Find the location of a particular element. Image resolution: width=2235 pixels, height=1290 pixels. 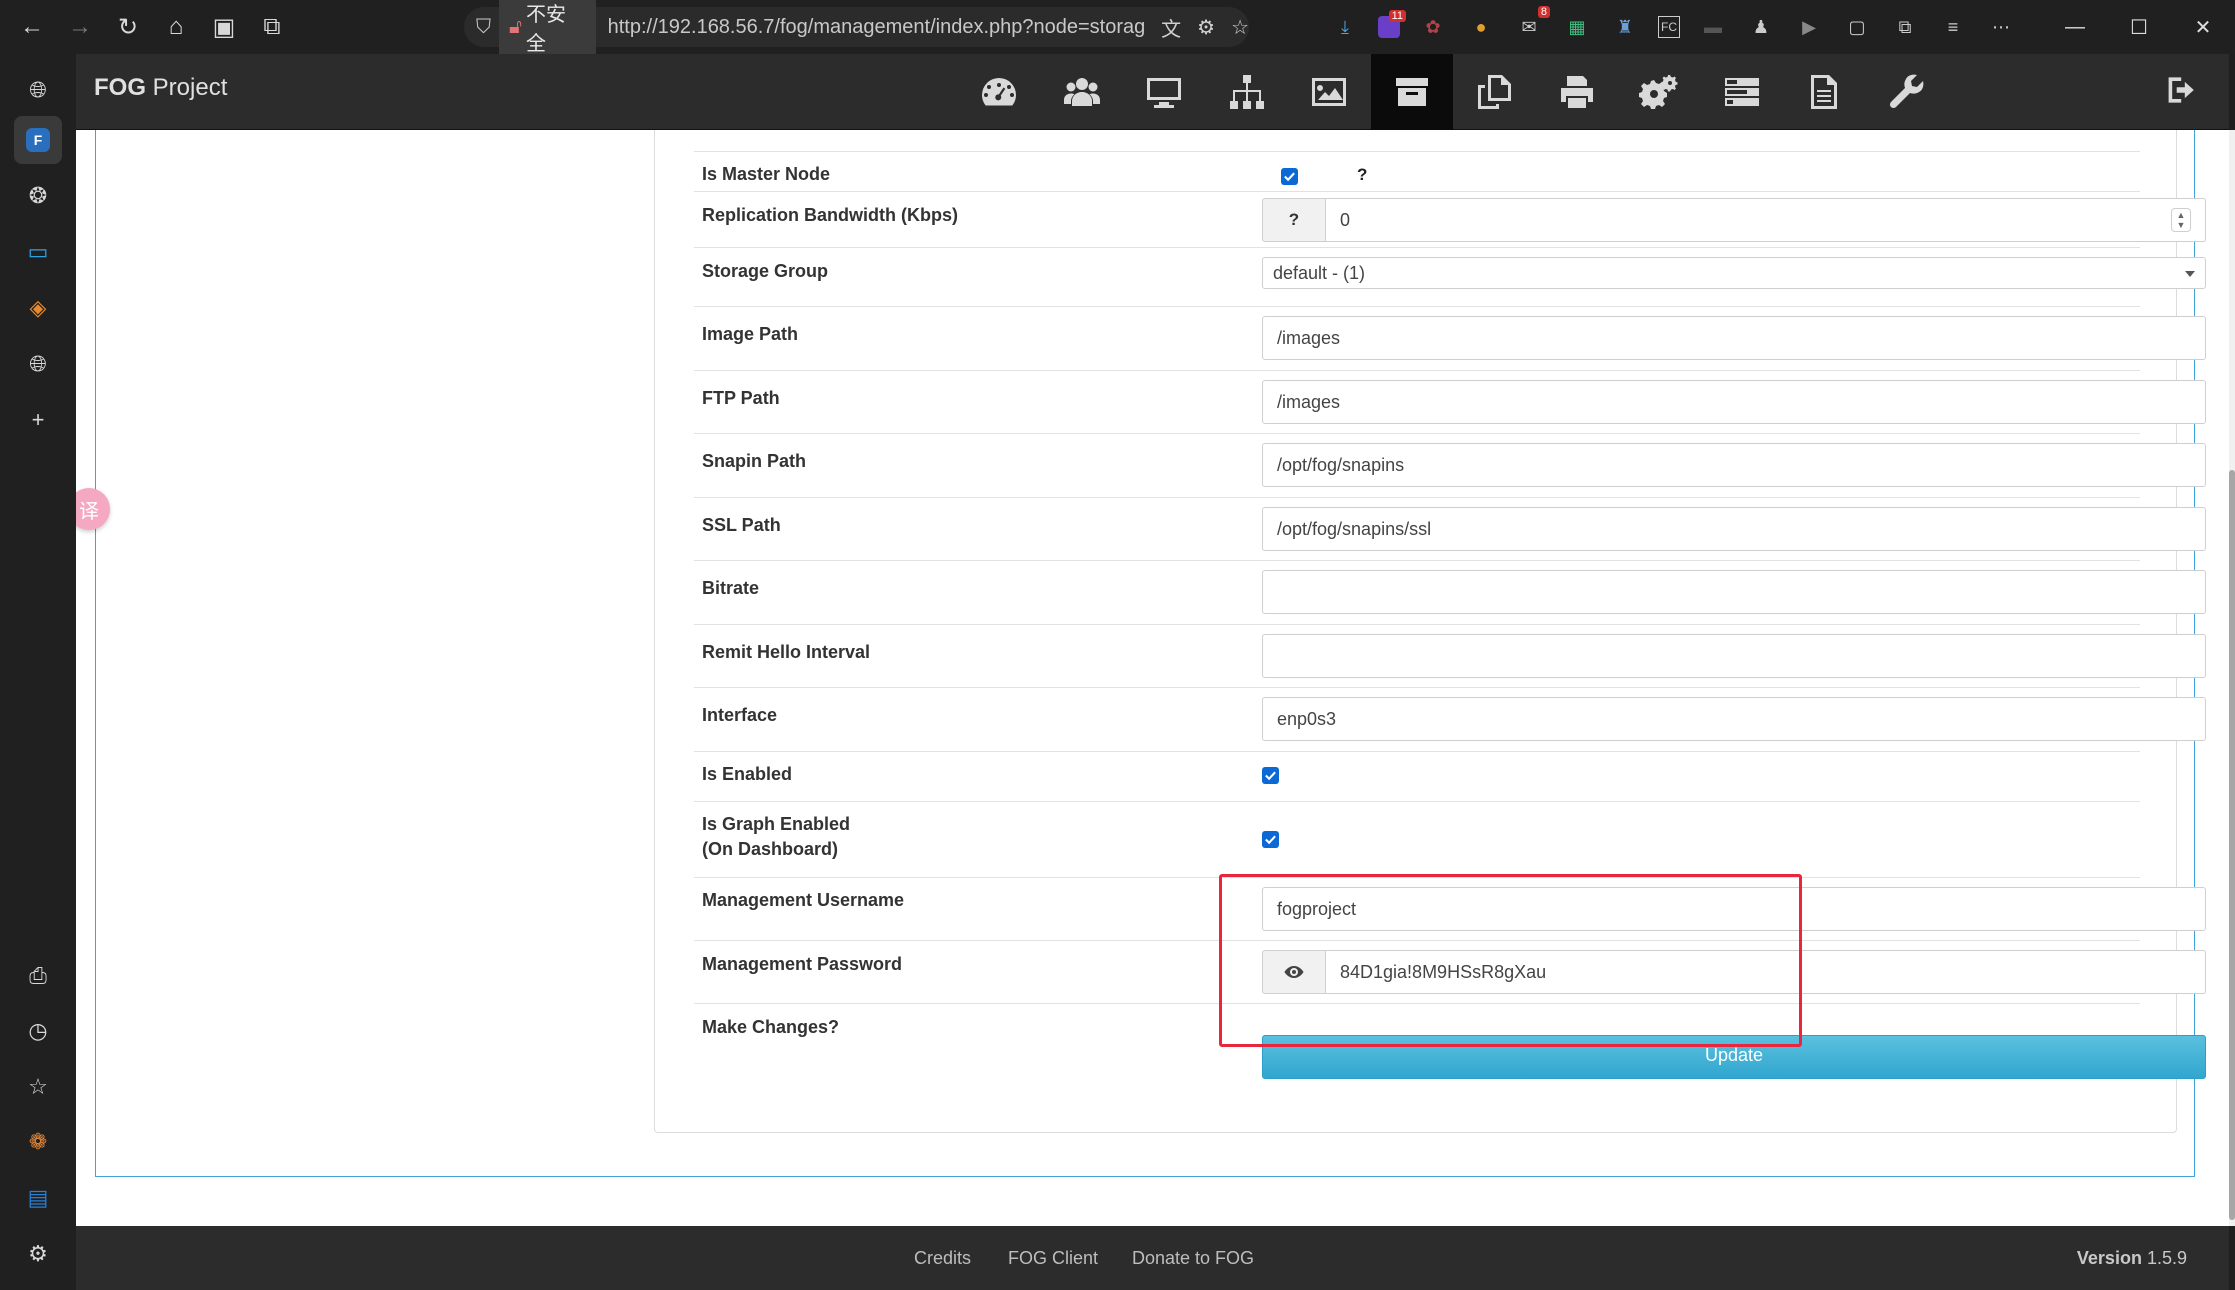

extension-icon: ♜ is located at coordinates (1625, 27).